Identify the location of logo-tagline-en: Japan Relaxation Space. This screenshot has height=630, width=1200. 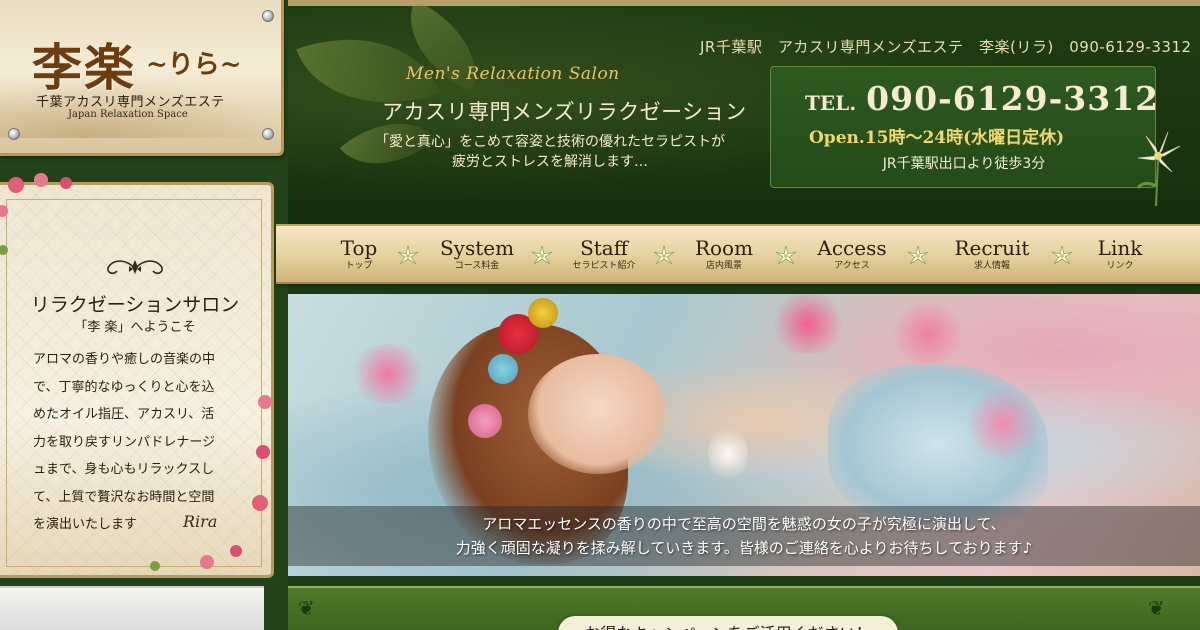
(128, 114).